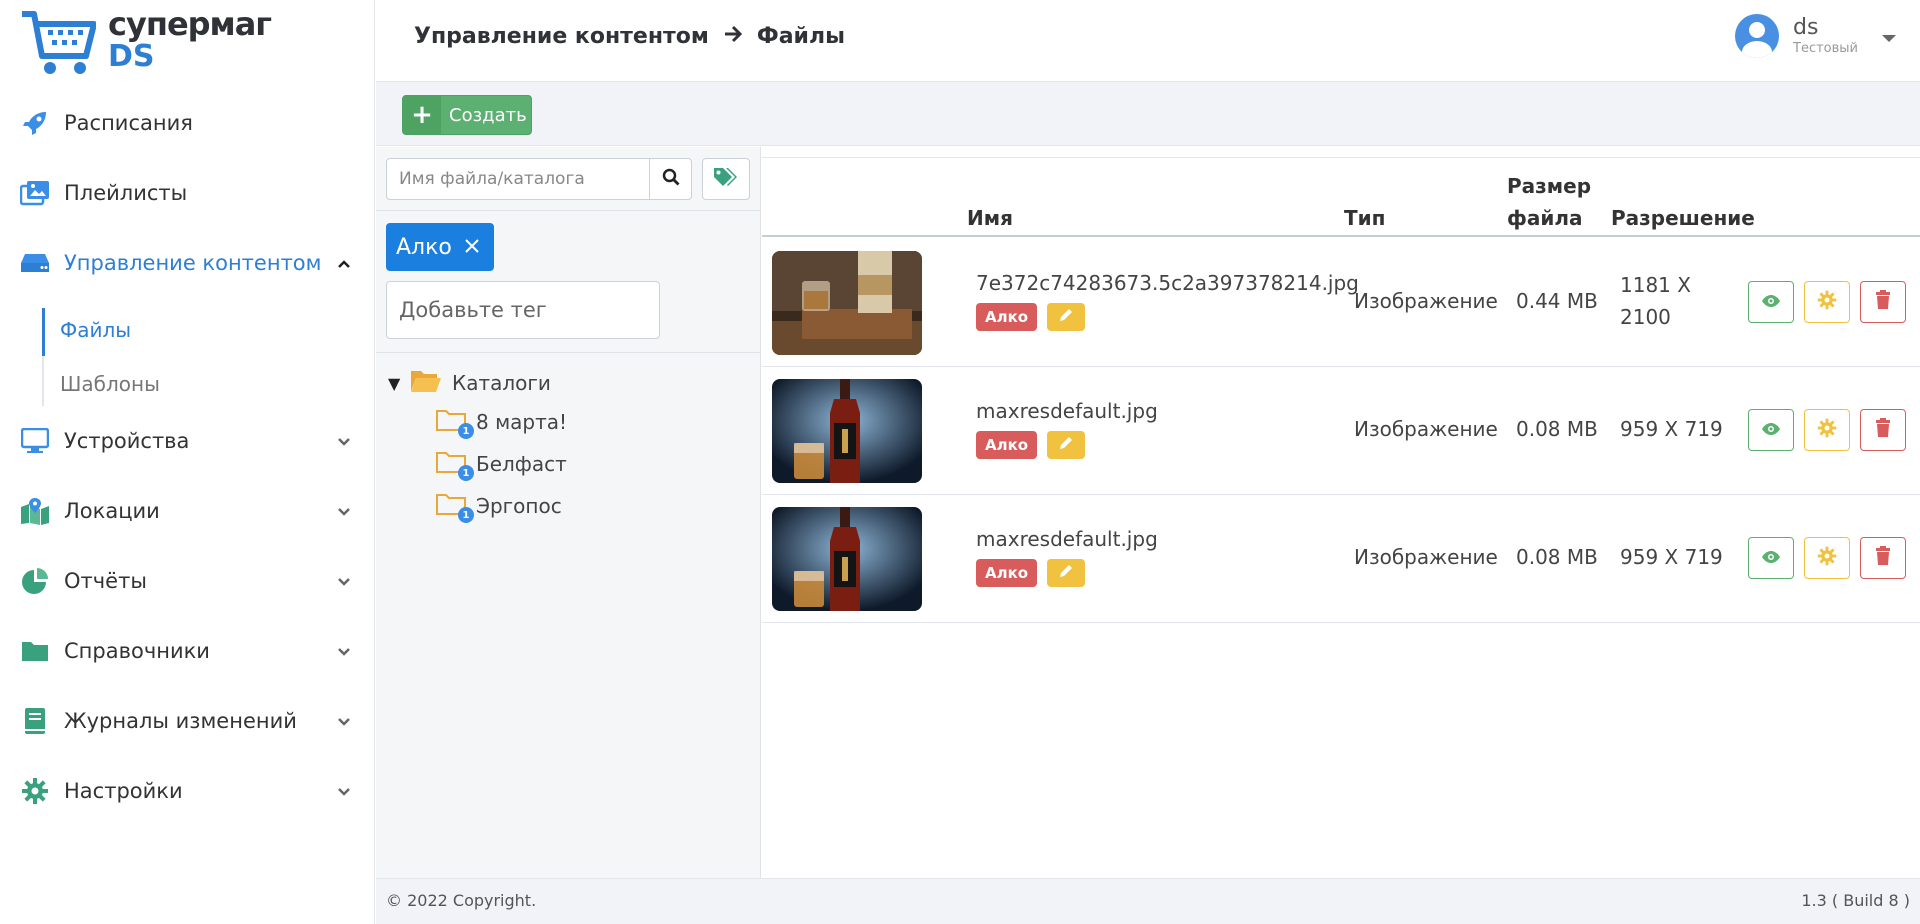  I want to click on sidebar-item-devices: Устройства, so click(187, 441).